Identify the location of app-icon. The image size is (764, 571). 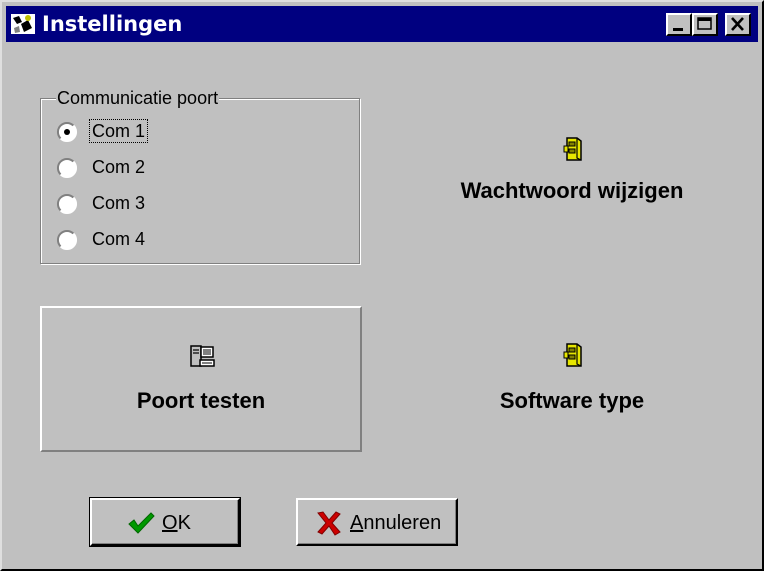
(23, 24).